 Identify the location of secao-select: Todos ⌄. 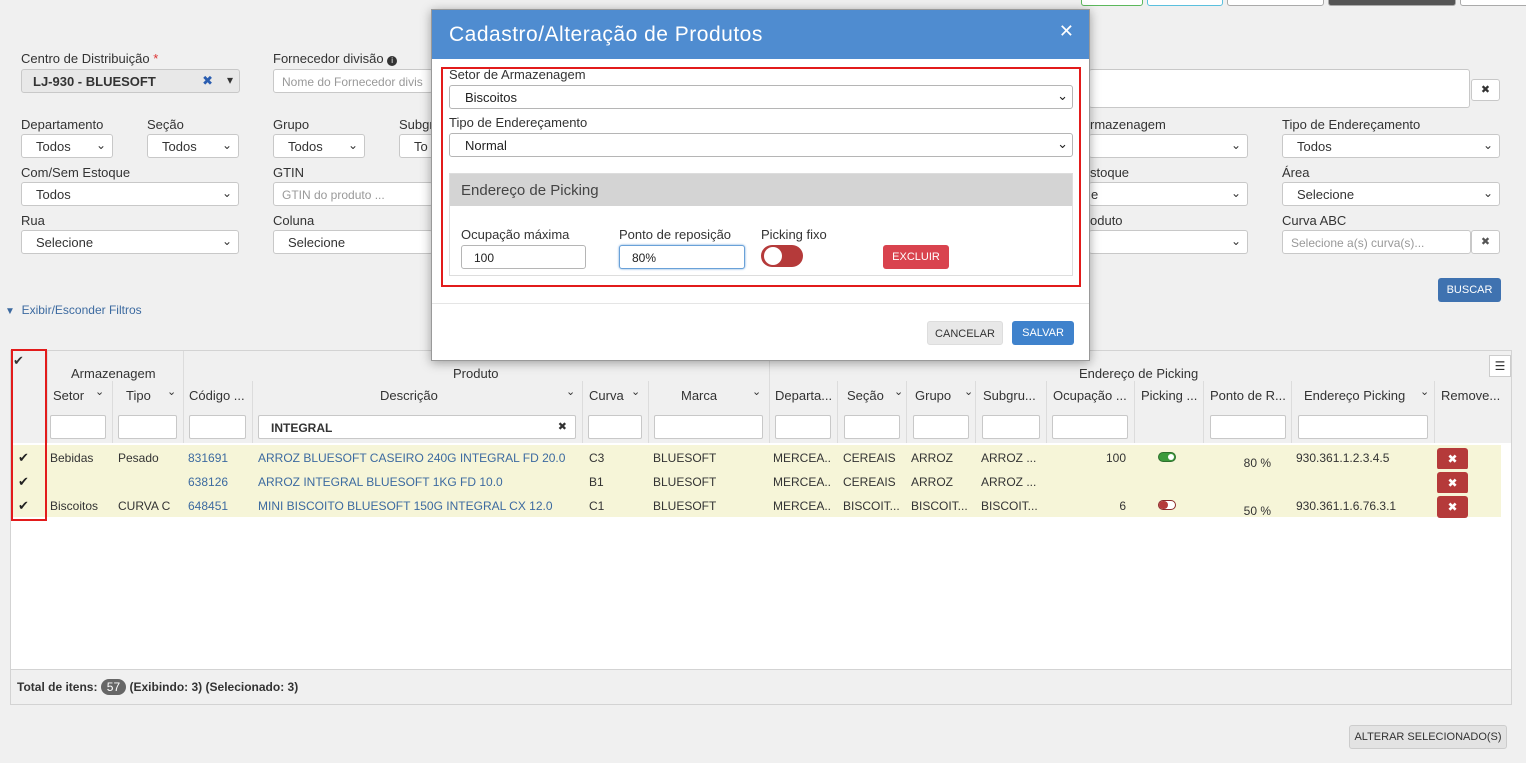
(193, 146).